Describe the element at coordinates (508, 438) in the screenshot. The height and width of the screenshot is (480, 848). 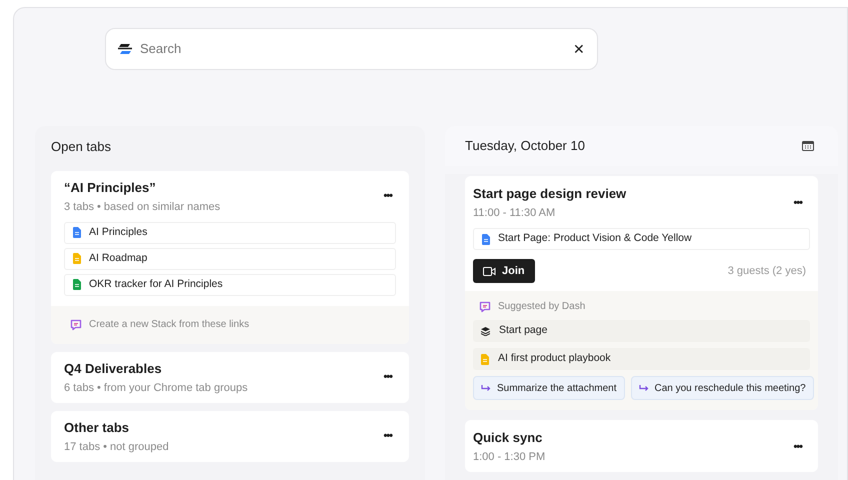
I see `card-title: Quick sync` at that location.